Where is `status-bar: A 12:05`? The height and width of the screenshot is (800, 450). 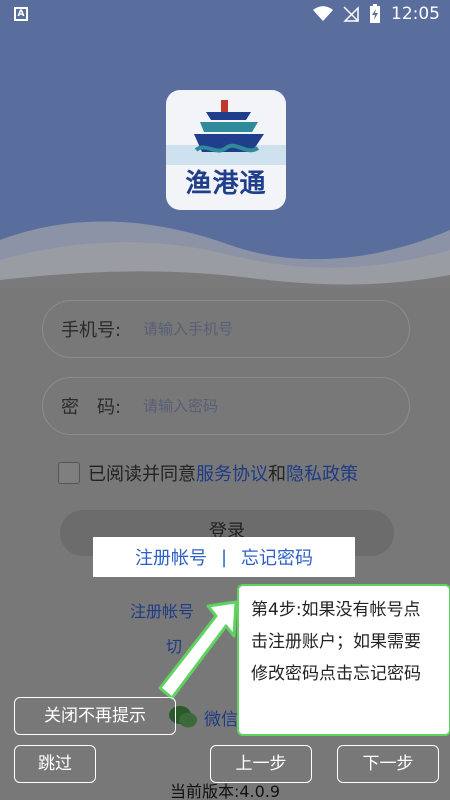
status-bar: A 12:05 is located at coordinates (225, 16).